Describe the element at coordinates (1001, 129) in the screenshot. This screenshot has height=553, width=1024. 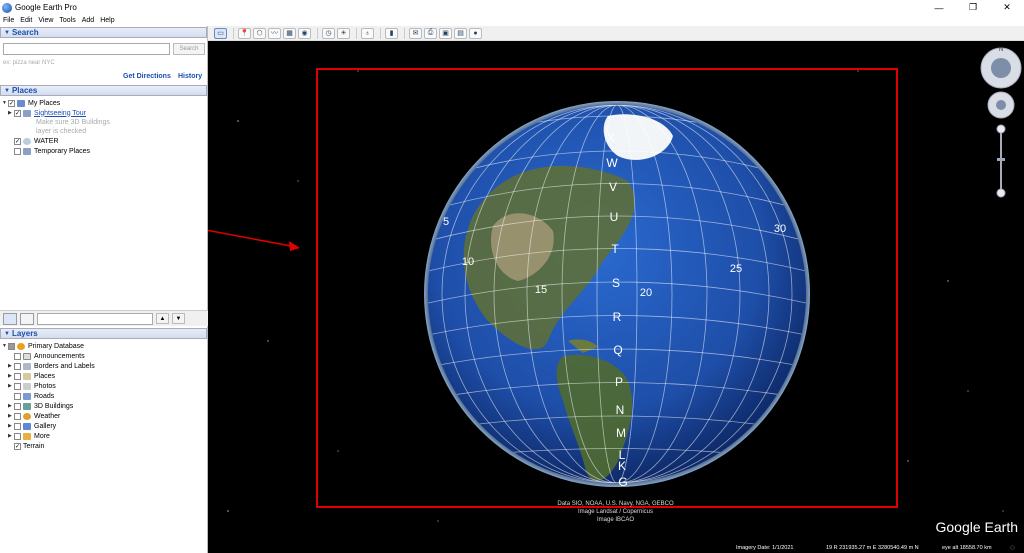
I see `zoom-in-button` at that location.